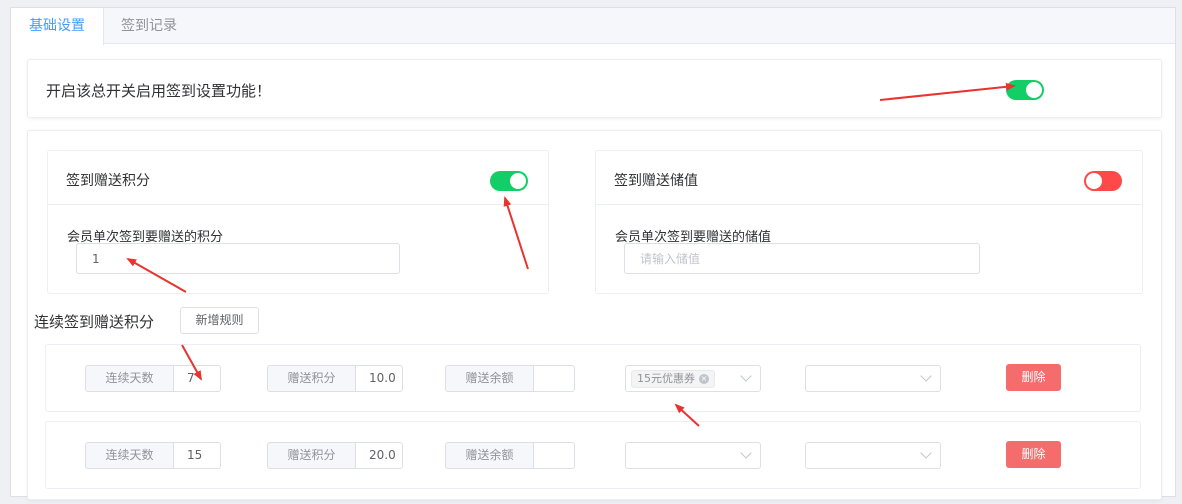  What do you see at coordinates (149, 26) in the screenshot?
I see `tab-signin-records: 签到记录` at bounding box center [149, 26].